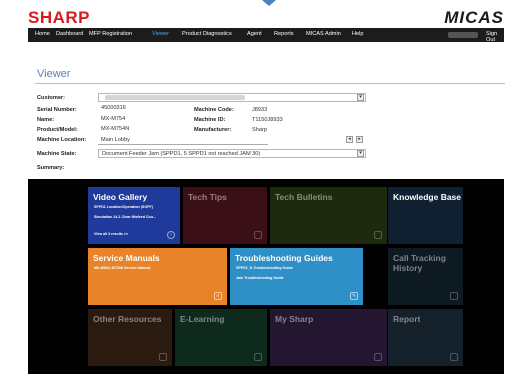  Describe the element at coordinates (474, 17) in the screenshot. I see `micas-logo: MICAS` at that location.